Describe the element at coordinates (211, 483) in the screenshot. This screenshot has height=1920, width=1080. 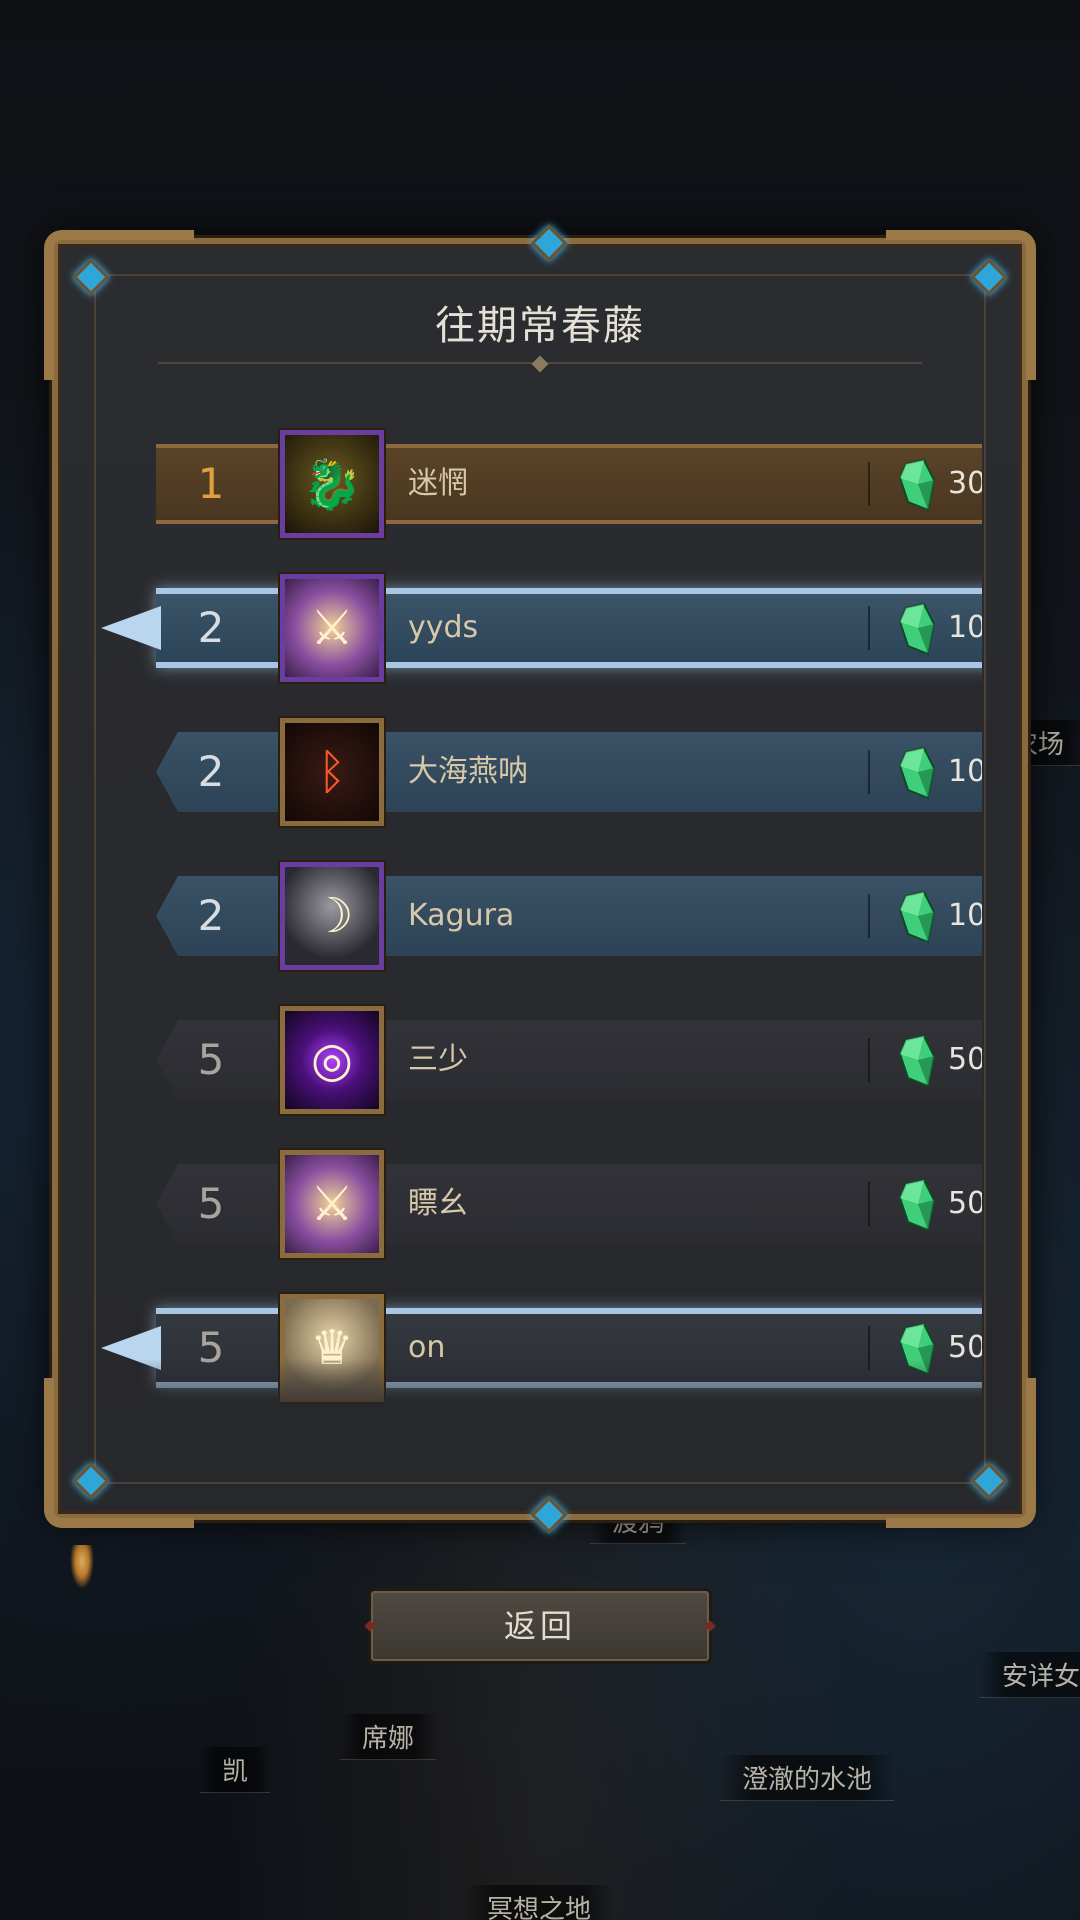
I see `rank-number: 1` at that location.